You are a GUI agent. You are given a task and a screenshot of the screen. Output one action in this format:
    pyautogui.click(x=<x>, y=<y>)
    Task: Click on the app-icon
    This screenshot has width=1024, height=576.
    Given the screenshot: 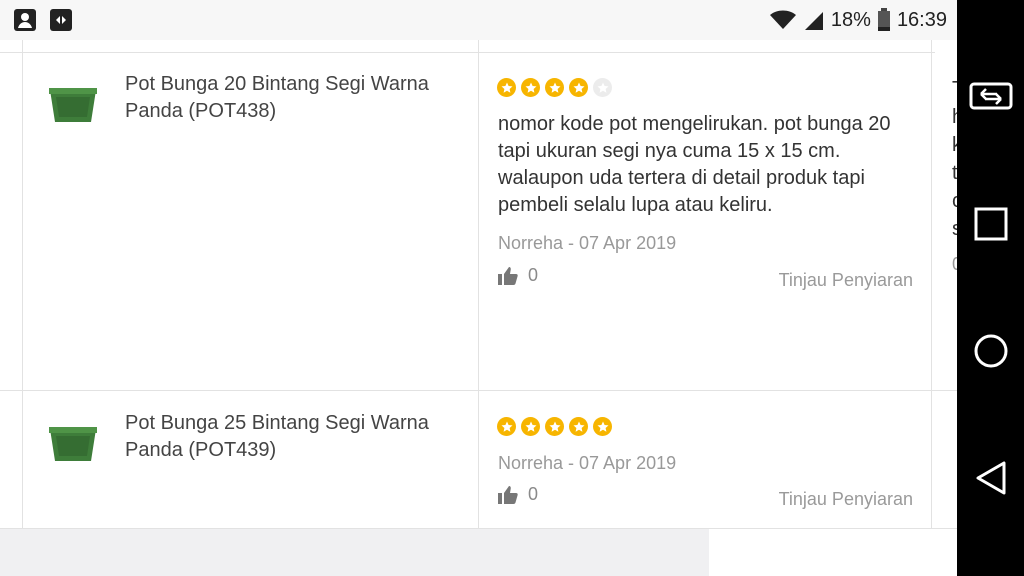 What is the action you would take?
    pyautogui.click(x=61, y=20)
    